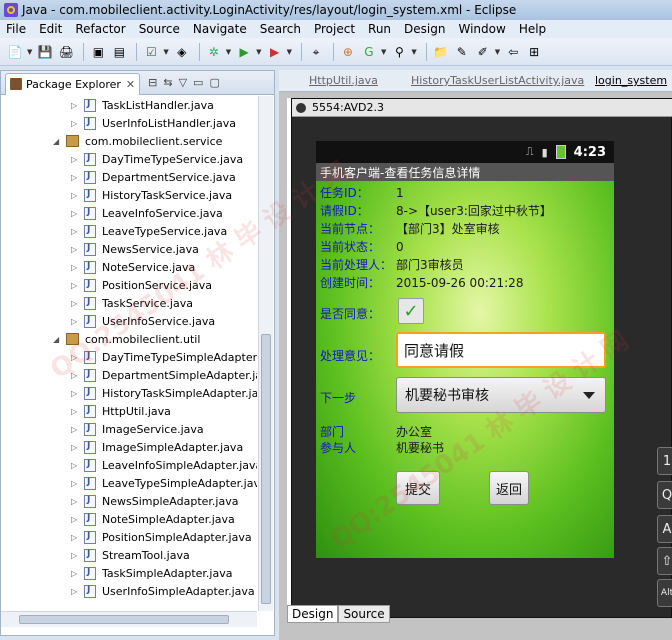  Describe the element at coordinates (130, 555) in the screenshot. I see `tree-file: ▷ StreamTool.java` at that location.